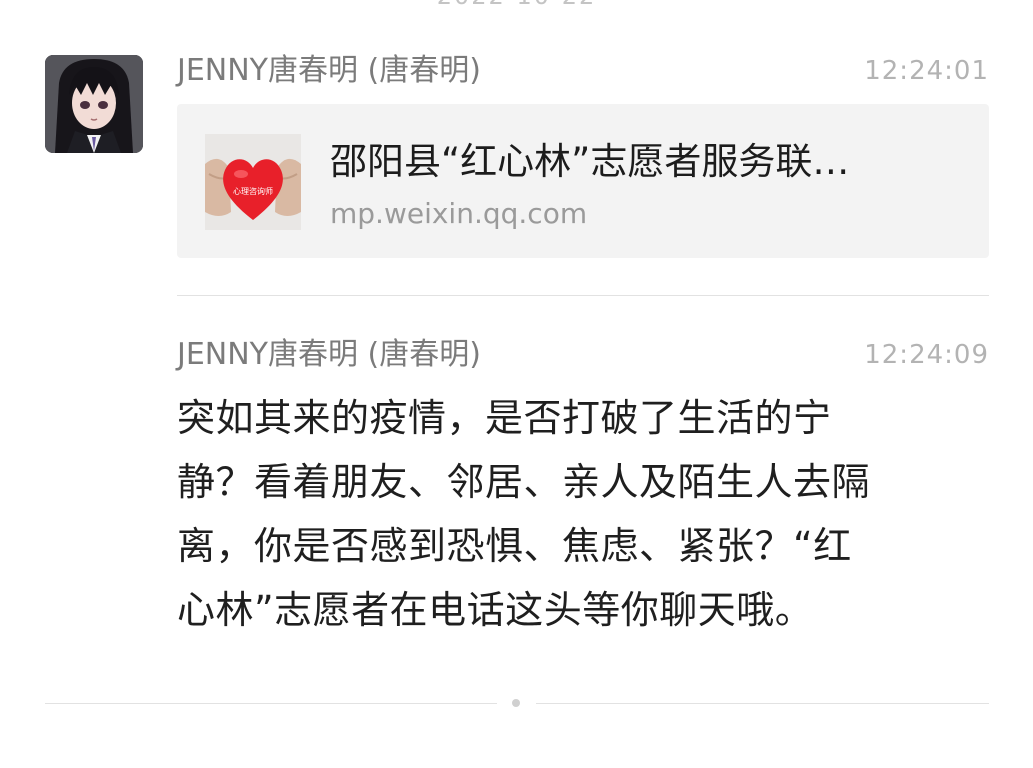 The image size is (1033, 768). I want to click on link-url: mp.weixin.qq.com, so click(459, 213).